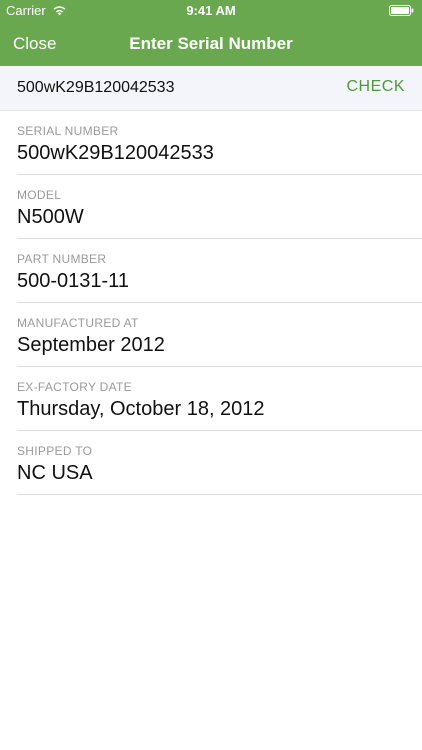 This screenshot has width=422, height=750. I want to click on detail-label: SERIAL NUMBER, so click(68, 131).